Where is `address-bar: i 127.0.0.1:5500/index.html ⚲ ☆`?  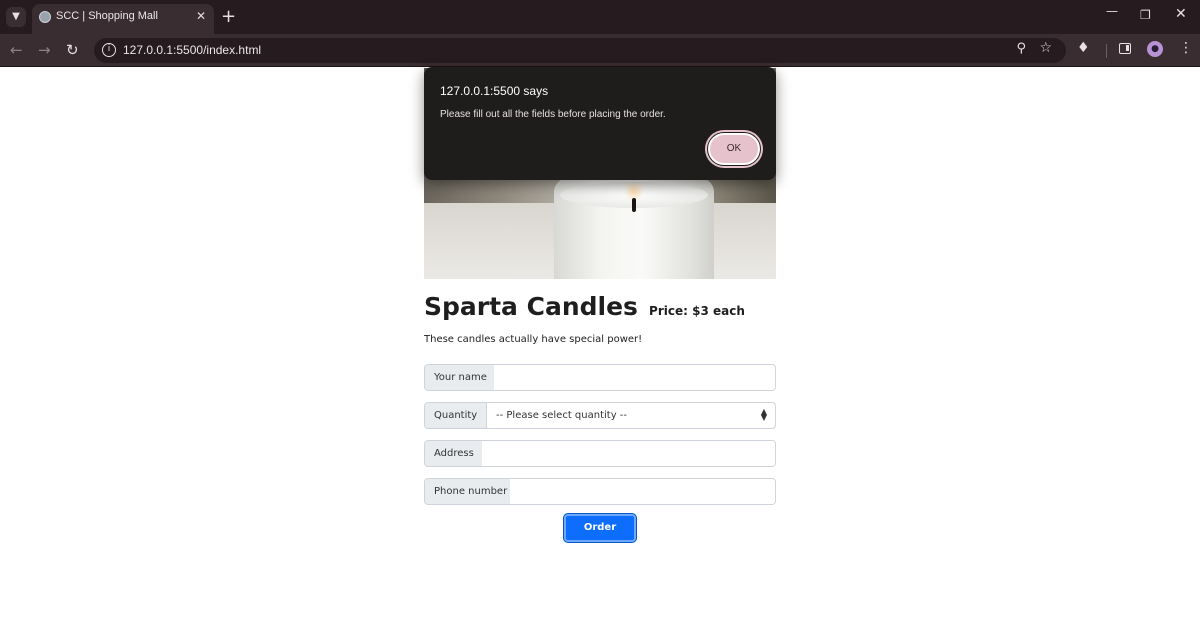
address-bar: i 127.0.0.1:5500/index.html ⚲ ☆ is located at coordinates (580, 50).